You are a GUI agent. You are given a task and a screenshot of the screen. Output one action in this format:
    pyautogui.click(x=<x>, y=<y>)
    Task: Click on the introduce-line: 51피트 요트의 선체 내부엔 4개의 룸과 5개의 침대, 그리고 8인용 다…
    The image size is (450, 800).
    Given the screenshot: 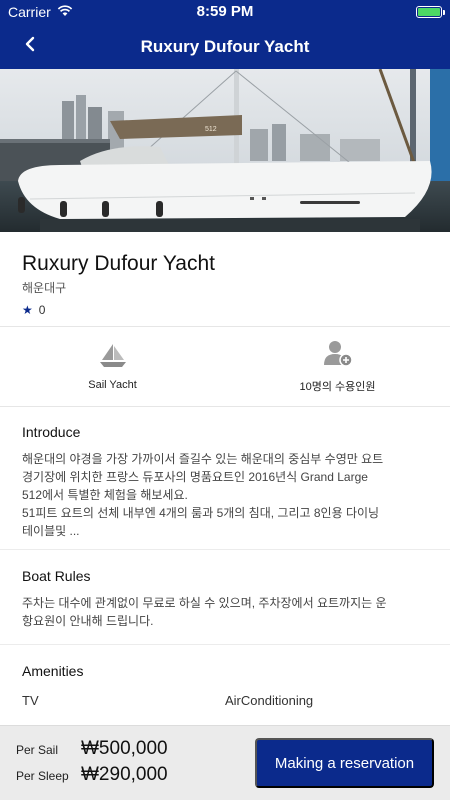 What is the action you would take?
    pyautogui.click(x=201, y=513)
    